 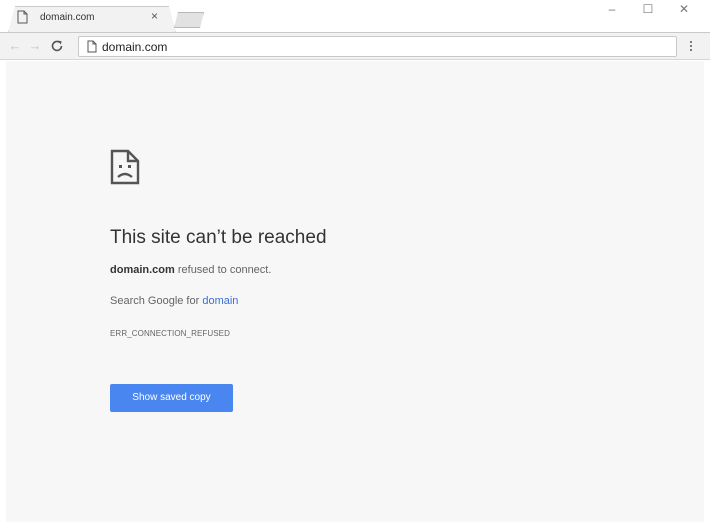 I want to click on reload-arrow-icon, so click(x=57, y=46).